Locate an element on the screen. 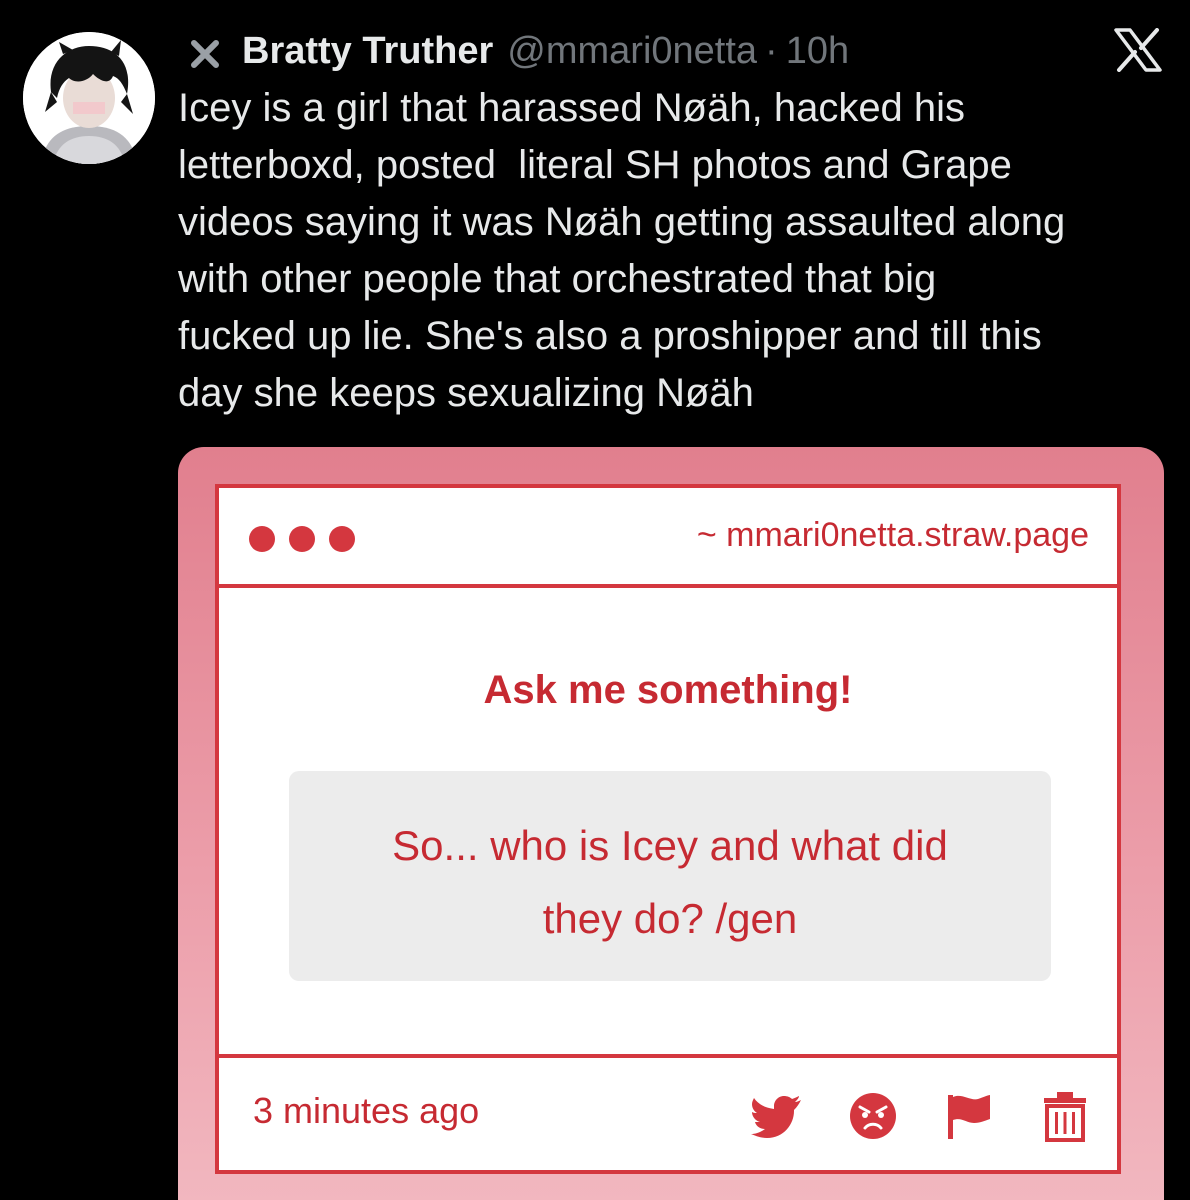 The width and height of the screenshot is (1190, 1200). window-dots is located at coordinates (309, 539).